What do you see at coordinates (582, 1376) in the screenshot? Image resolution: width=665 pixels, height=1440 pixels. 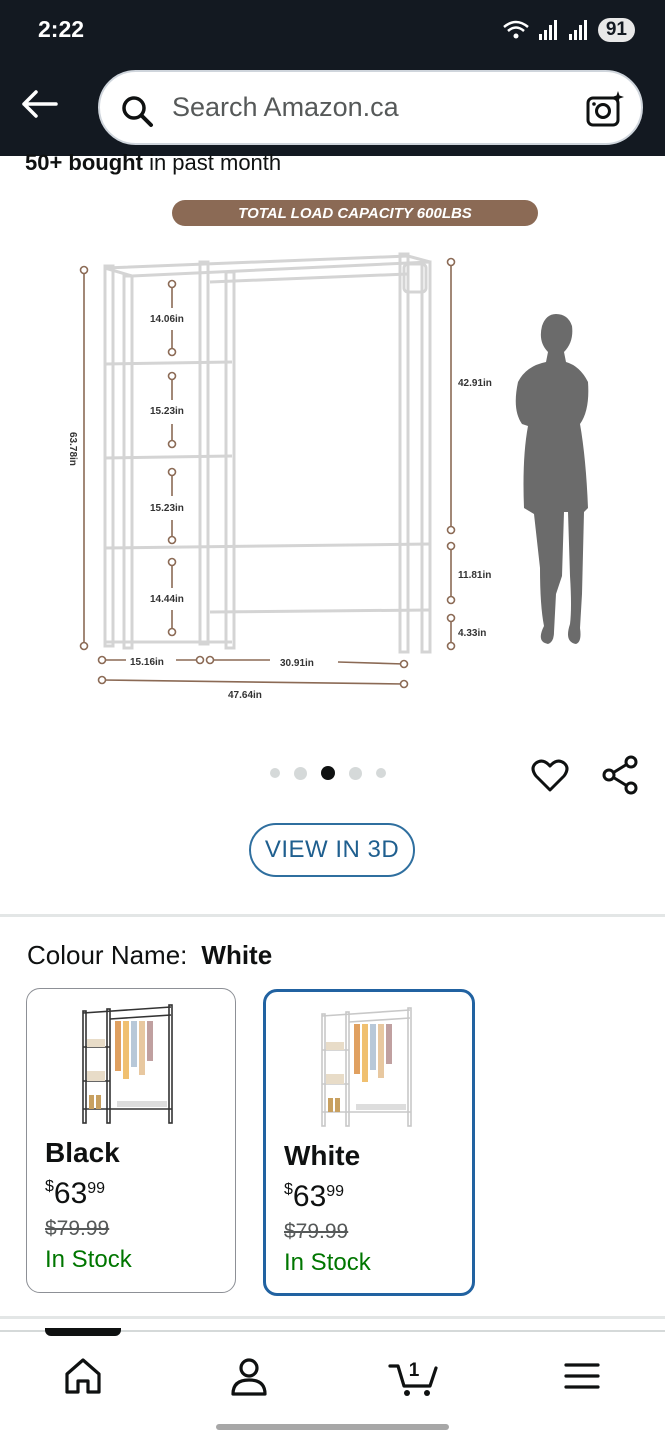 I see `menu-icon` at bounding box center [582, 1376].